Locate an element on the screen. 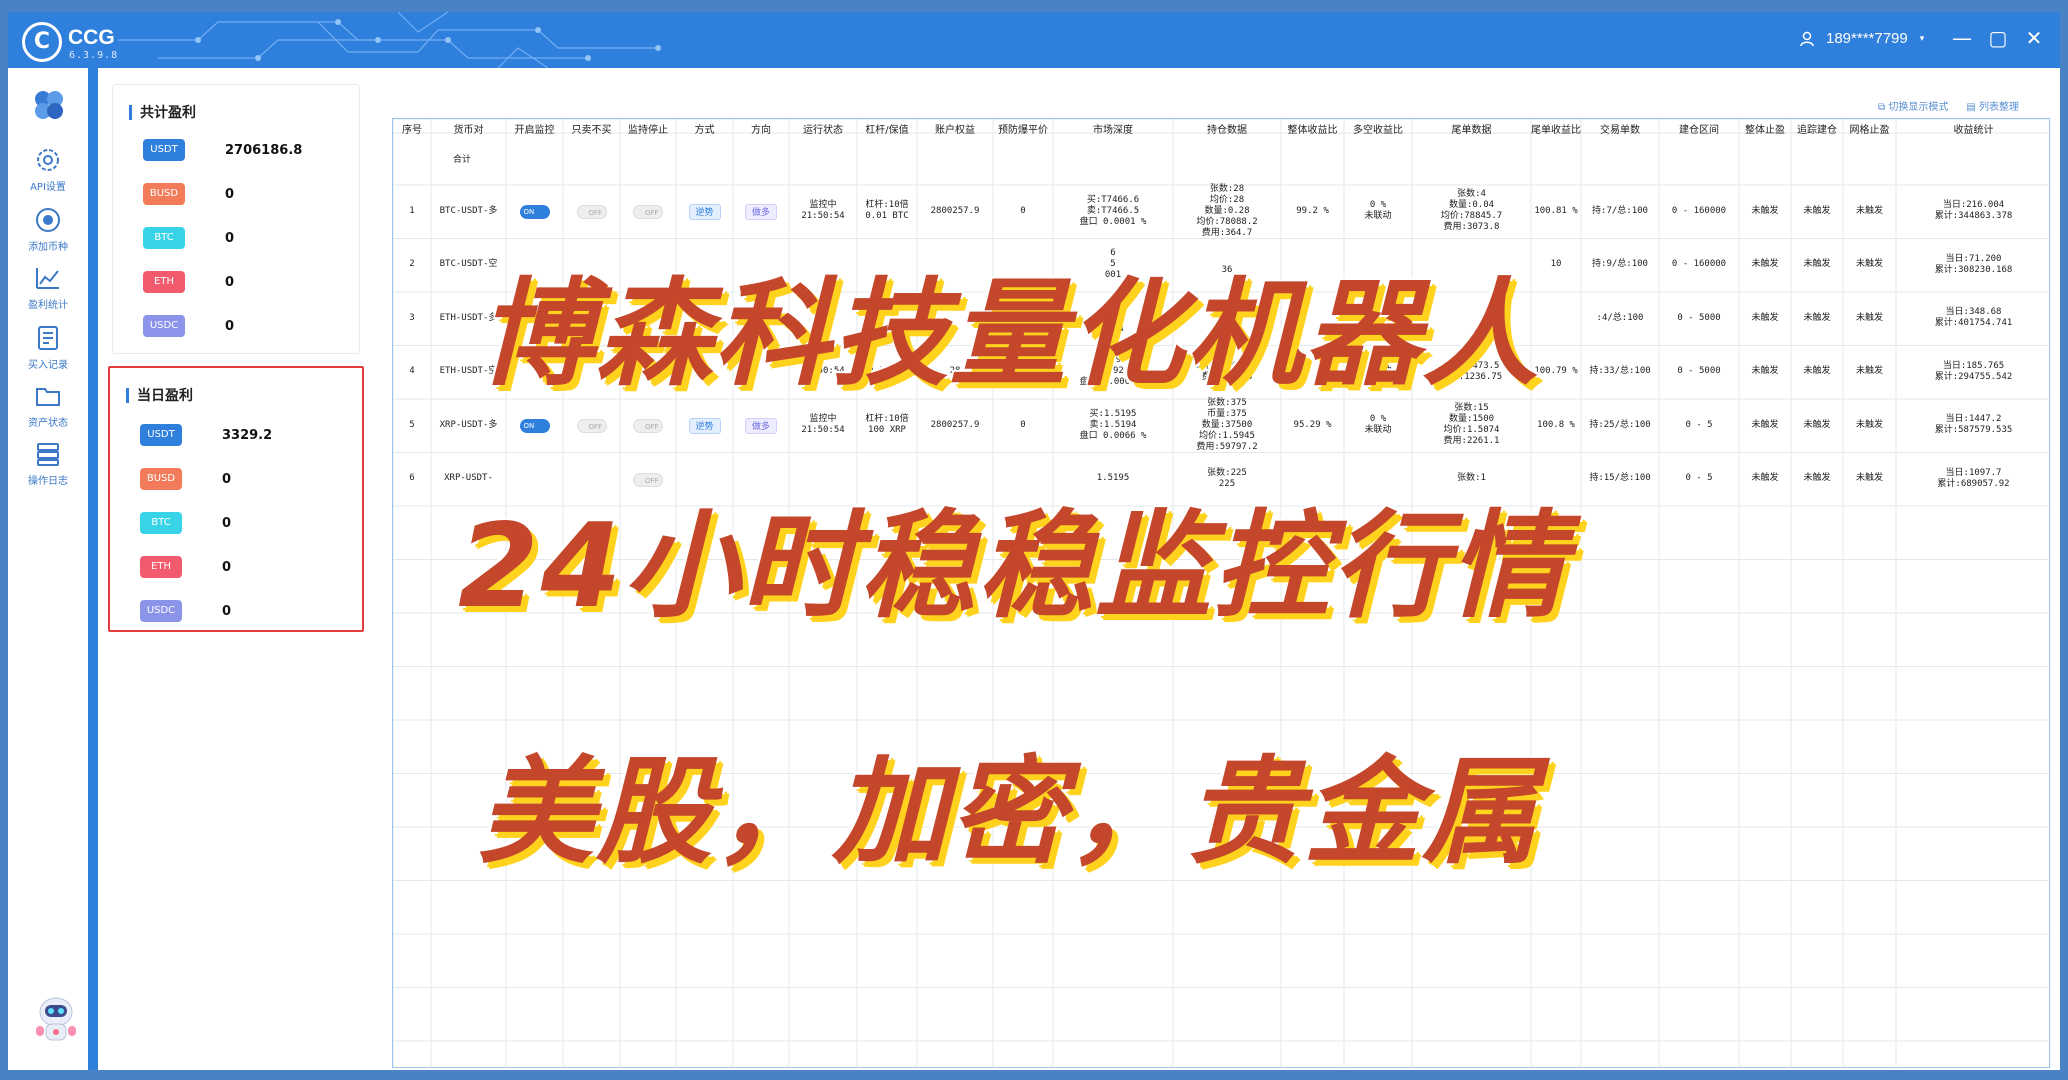 The width and height of the screenshot is (2068, 1080). column-header: 货币对 is located at coordinates (468, 128).